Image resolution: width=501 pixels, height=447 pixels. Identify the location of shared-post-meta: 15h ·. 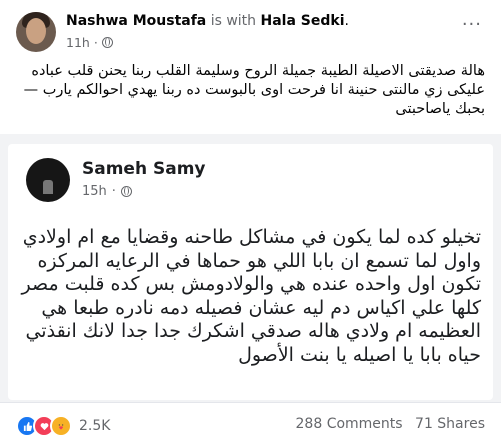
(107, 191).